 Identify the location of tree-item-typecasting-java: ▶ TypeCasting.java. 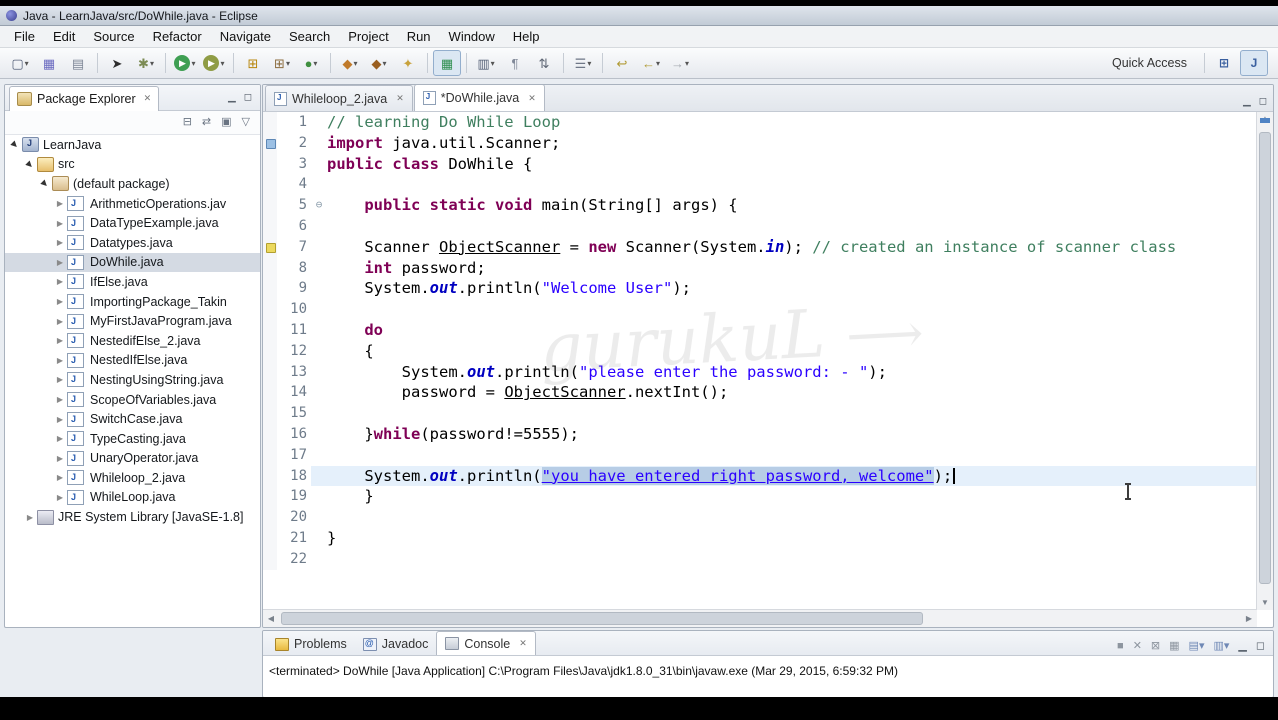
(132, 439).